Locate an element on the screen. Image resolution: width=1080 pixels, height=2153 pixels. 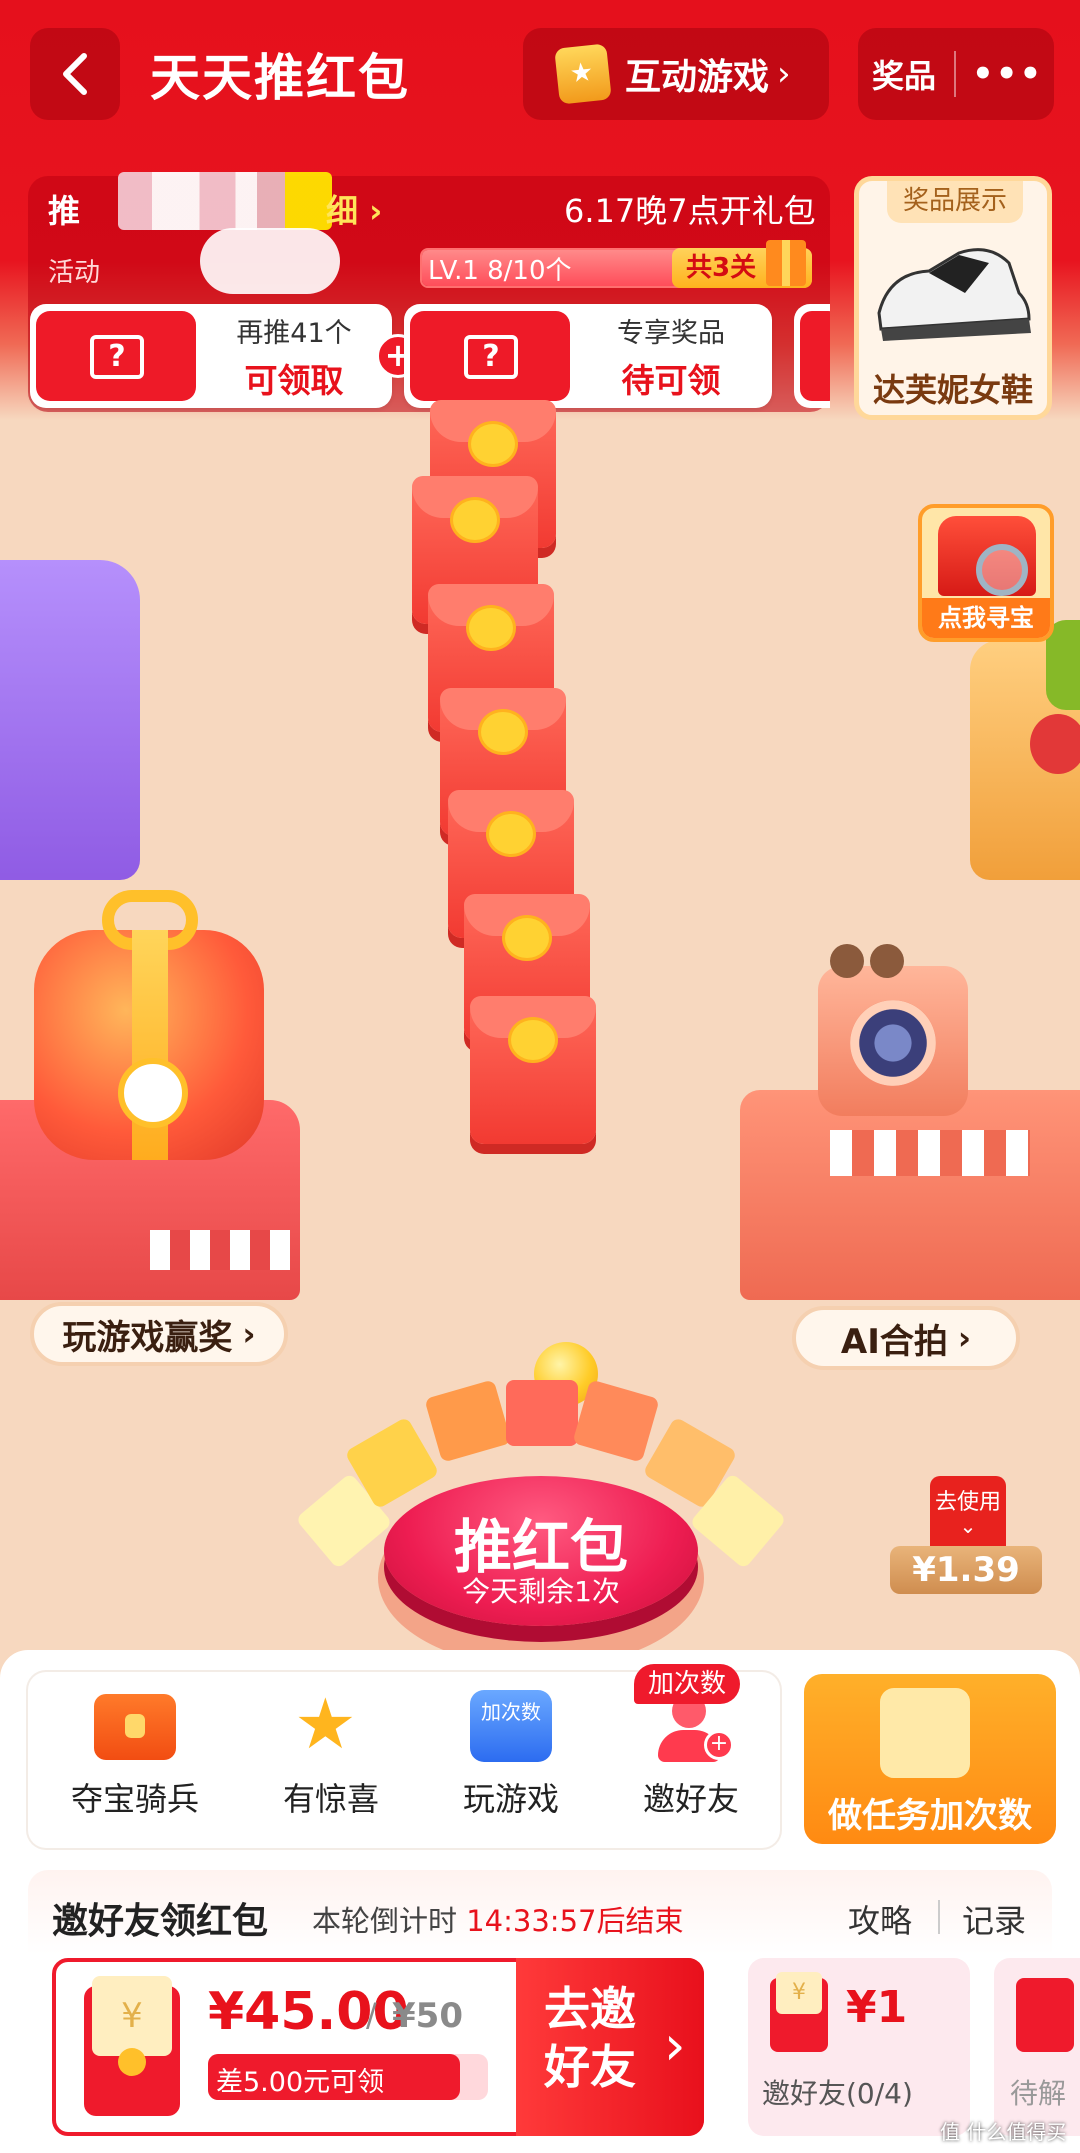
header-right-group: 奖品 ••• is located at coordinates (956, 74).